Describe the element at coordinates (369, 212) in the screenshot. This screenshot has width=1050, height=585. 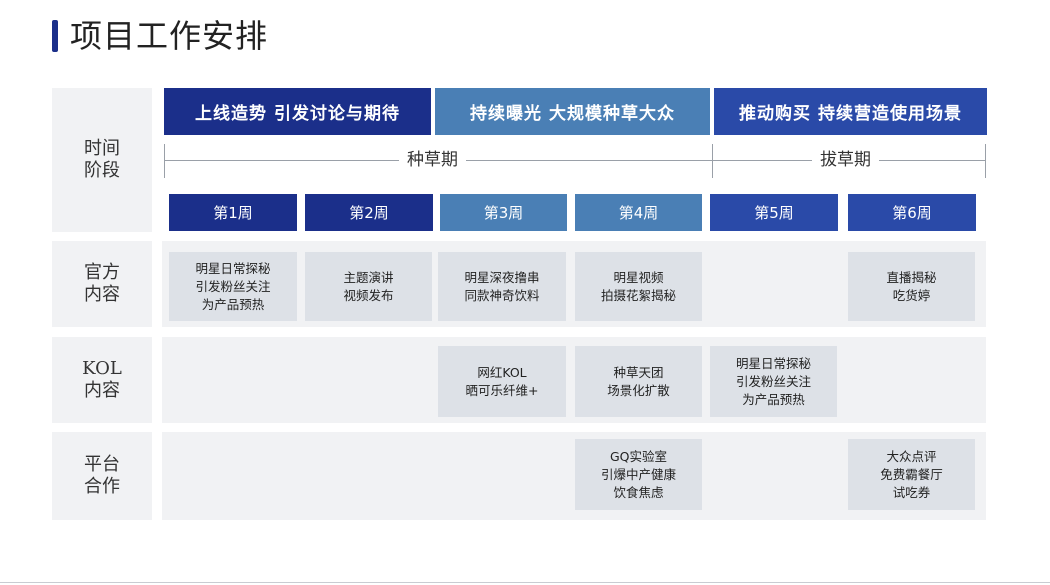
I see `week-2: 第2周` at that location.